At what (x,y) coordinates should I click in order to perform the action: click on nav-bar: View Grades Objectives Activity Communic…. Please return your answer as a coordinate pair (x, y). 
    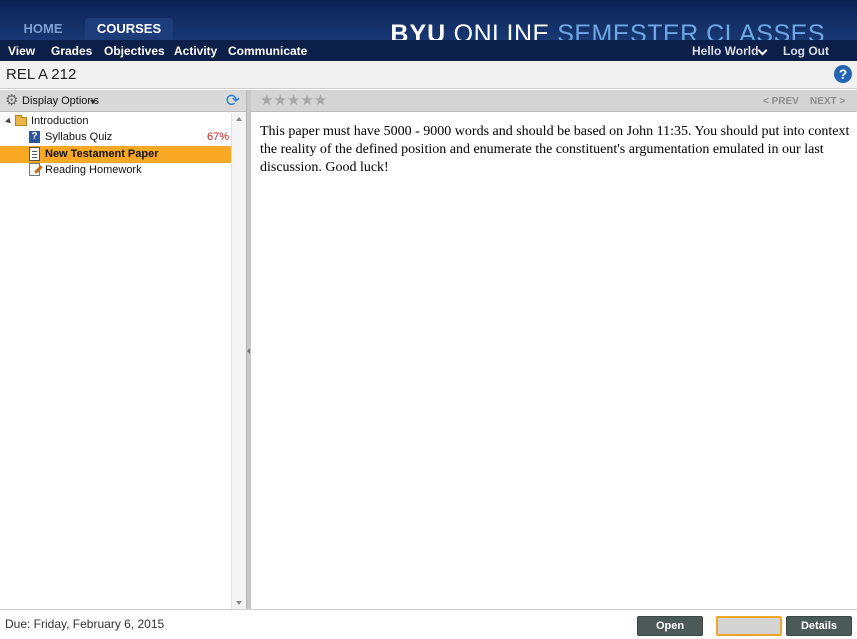
    Looking at the image, I should click on (428, 50).